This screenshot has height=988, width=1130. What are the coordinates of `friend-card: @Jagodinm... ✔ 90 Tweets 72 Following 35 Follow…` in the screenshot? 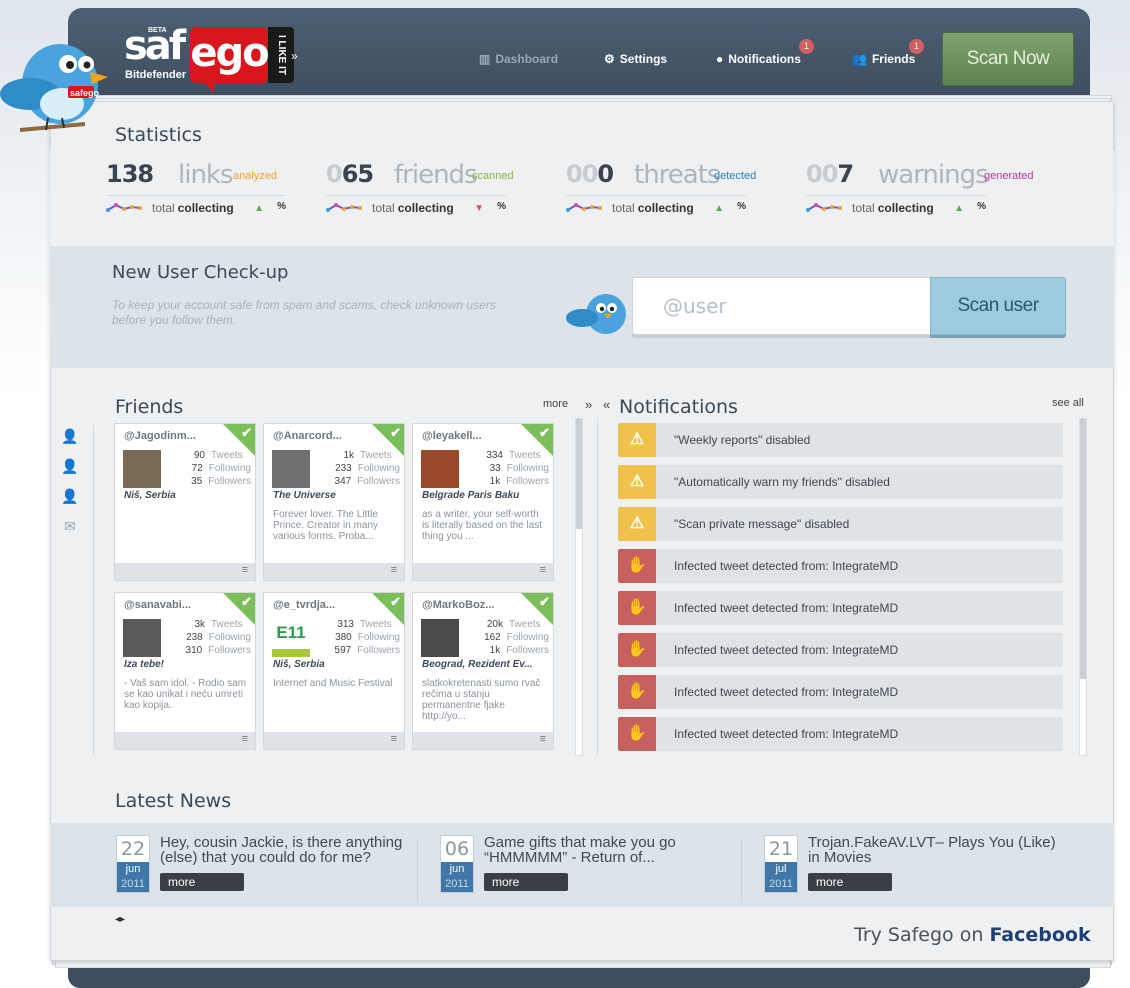 It's located at (185, 502).